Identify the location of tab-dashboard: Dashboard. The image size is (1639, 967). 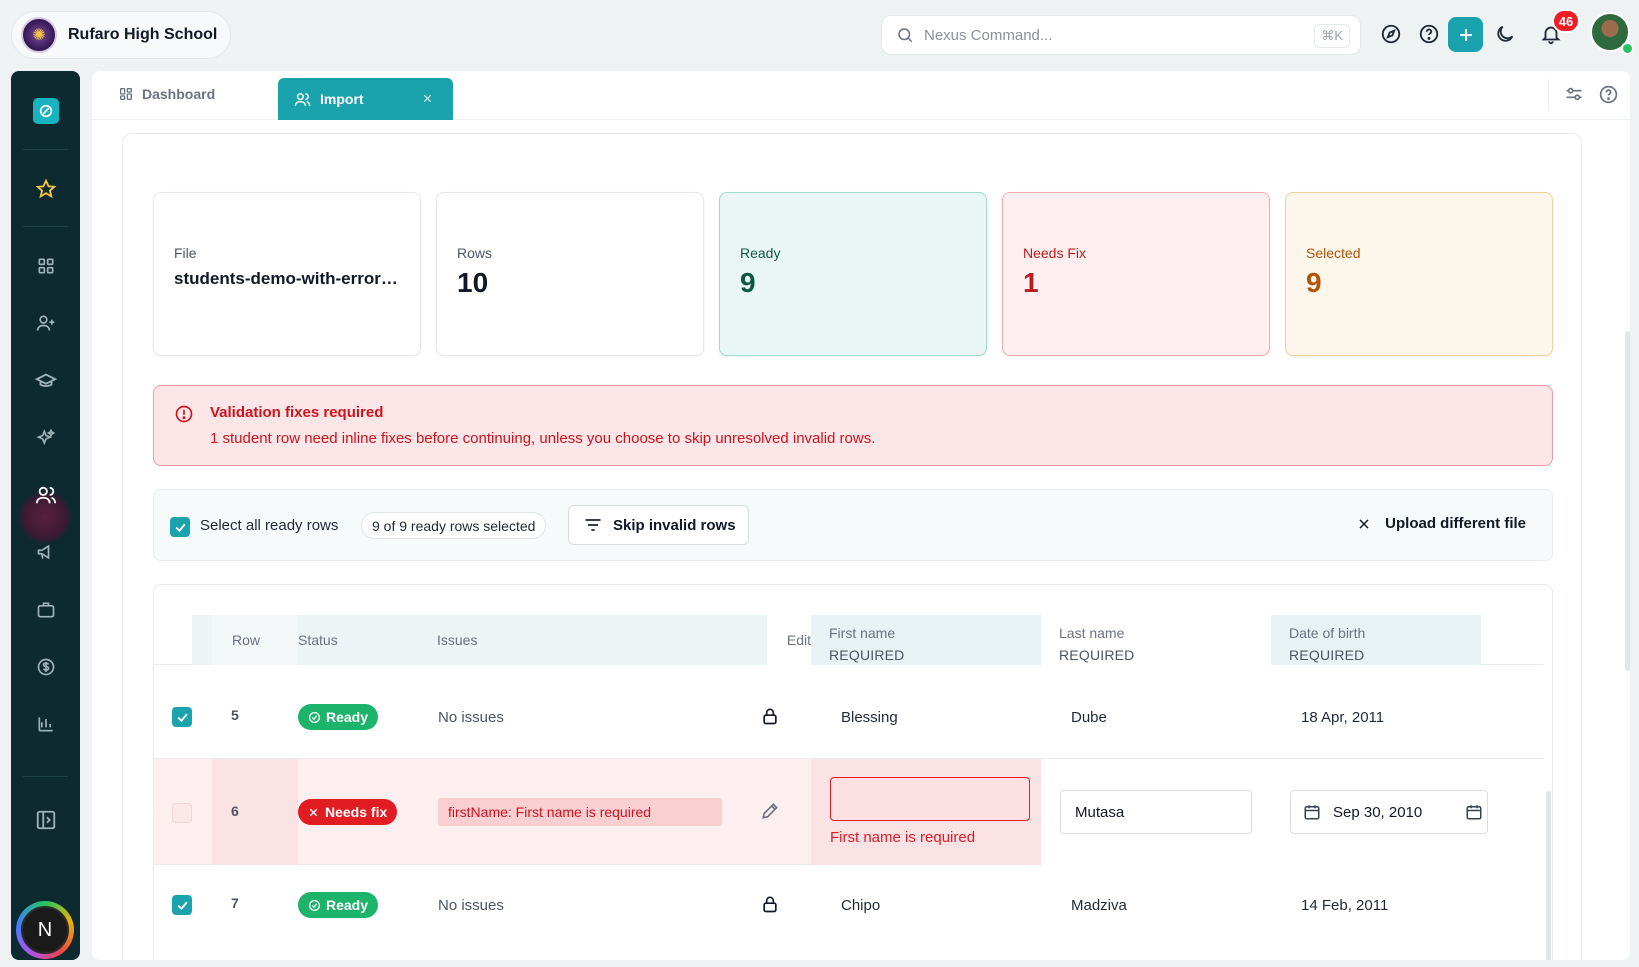
(166, 94).